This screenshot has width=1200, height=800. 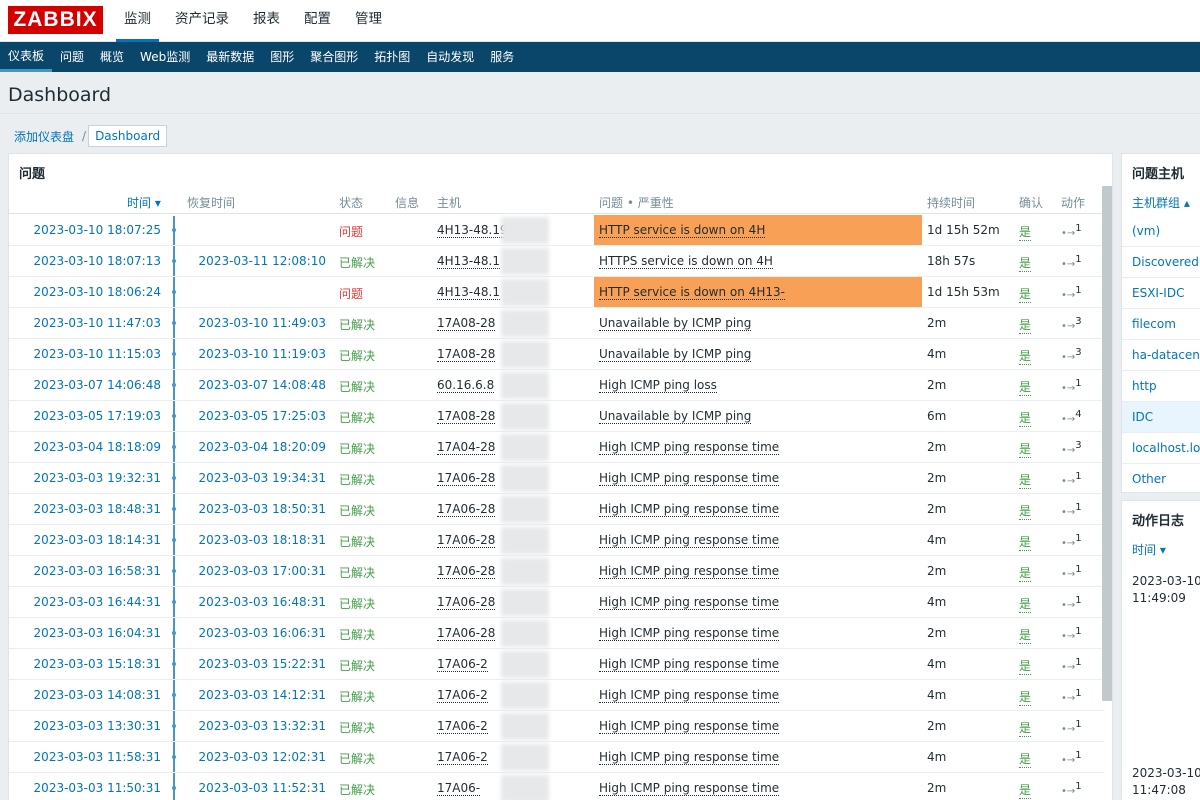 I want to click on event-time-link: 2023-03-03 18:14:31, so click(x=86, y=540).